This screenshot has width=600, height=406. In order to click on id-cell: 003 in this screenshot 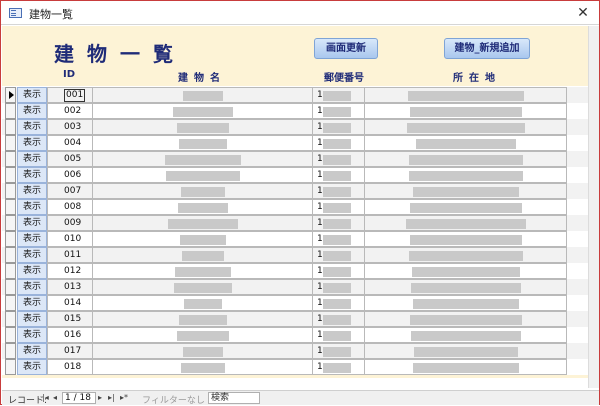, I will do `click(70, 127)`.